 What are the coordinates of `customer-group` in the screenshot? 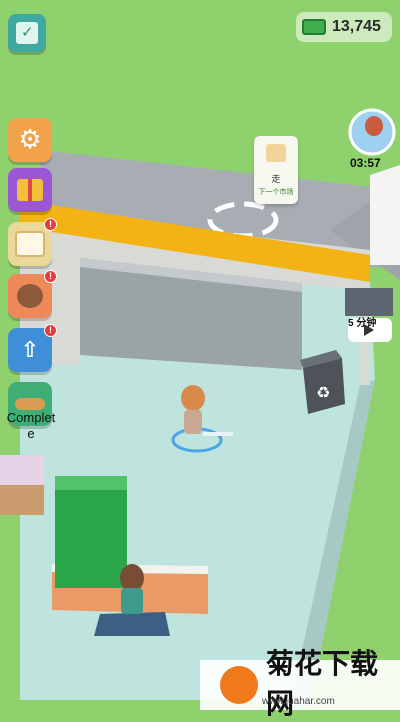 It's located at (369, 302).